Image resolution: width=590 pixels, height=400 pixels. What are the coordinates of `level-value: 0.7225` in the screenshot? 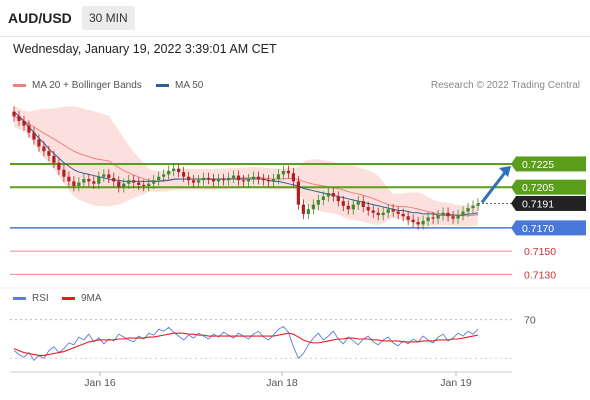 It's located at (538, 165).